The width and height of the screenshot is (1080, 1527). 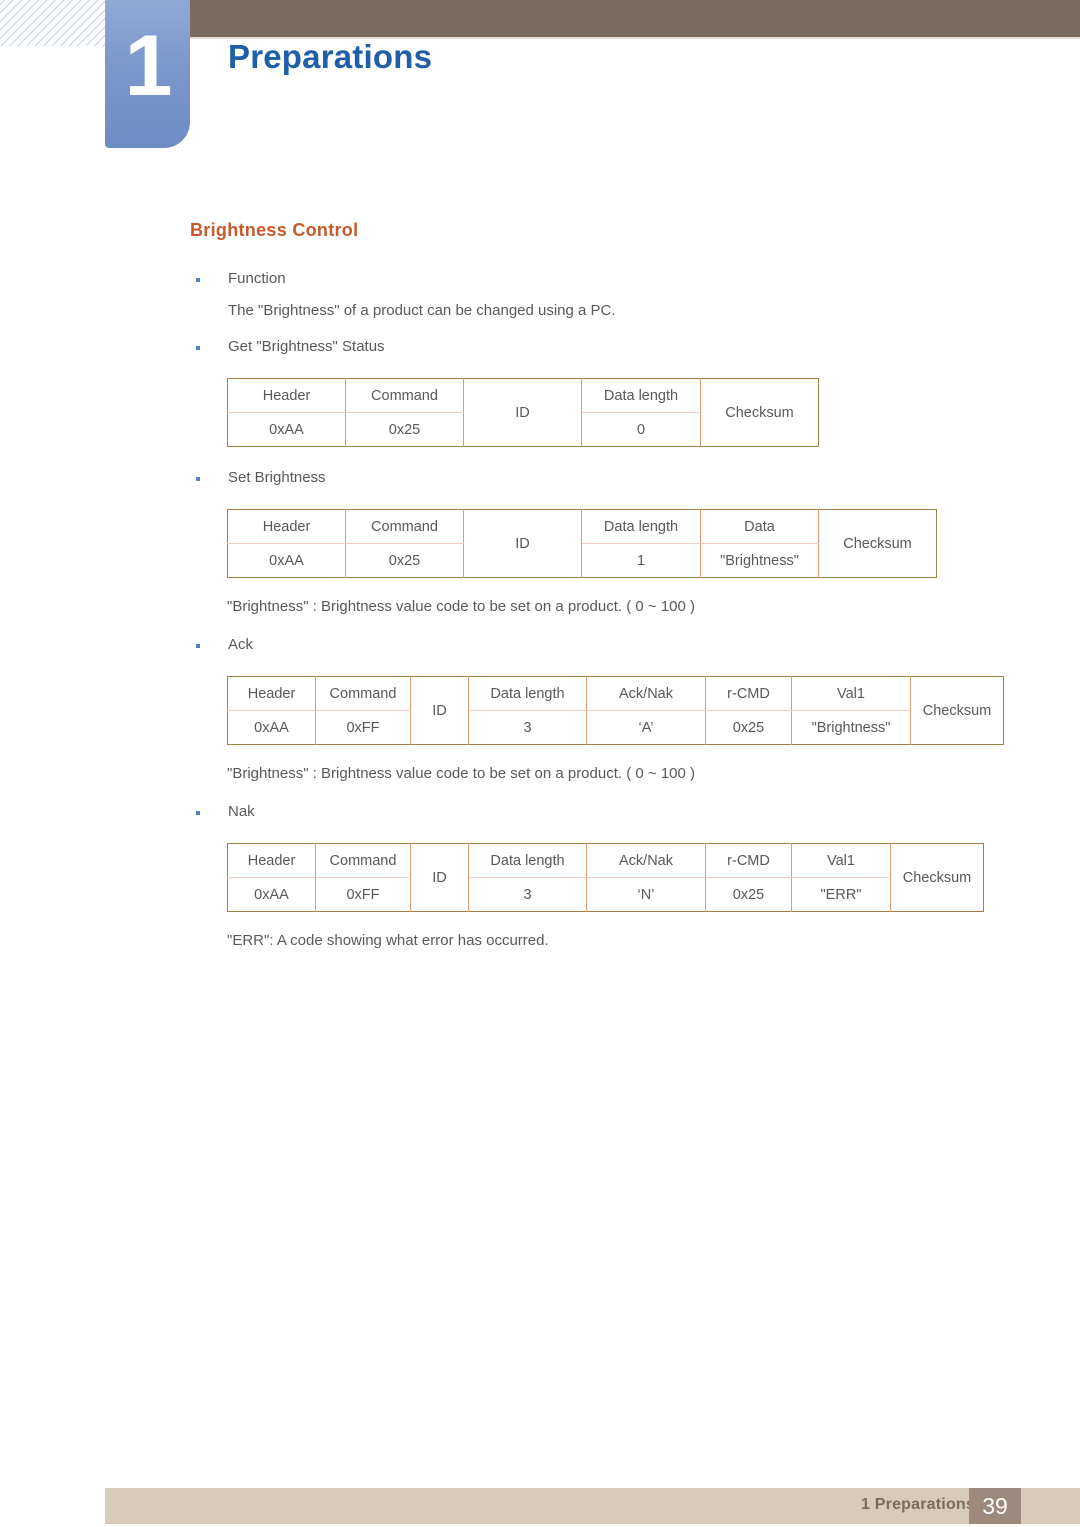 I want to click on section-heading: Brightness Control, so click(x=274, y=230).